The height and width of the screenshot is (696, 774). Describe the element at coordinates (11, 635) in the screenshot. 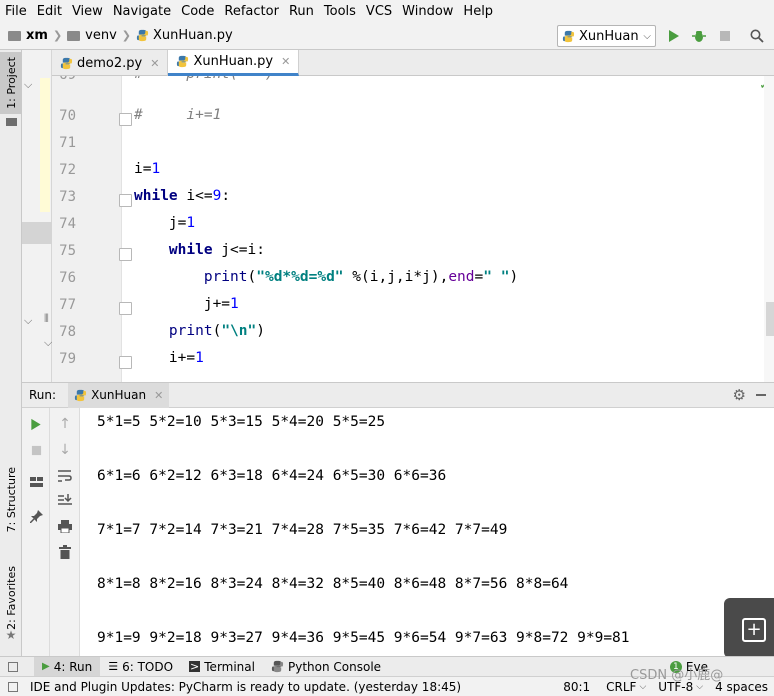

I see `star-icon: ★` at that location.